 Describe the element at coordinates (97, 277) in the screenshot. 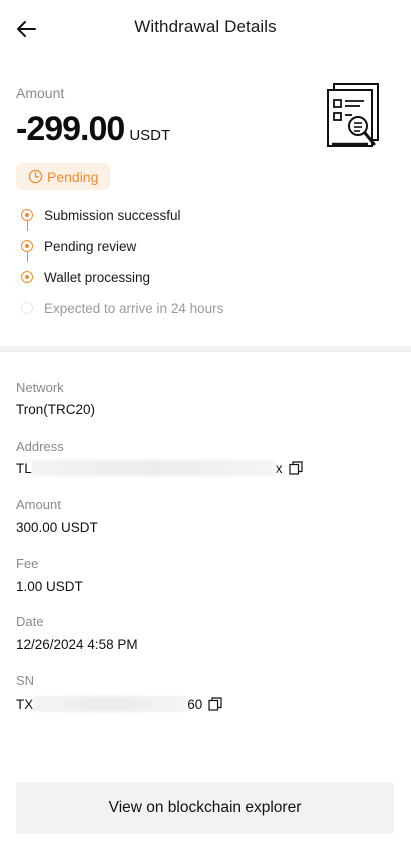

I see `timeline-step-label: Wallet processing` at that location.